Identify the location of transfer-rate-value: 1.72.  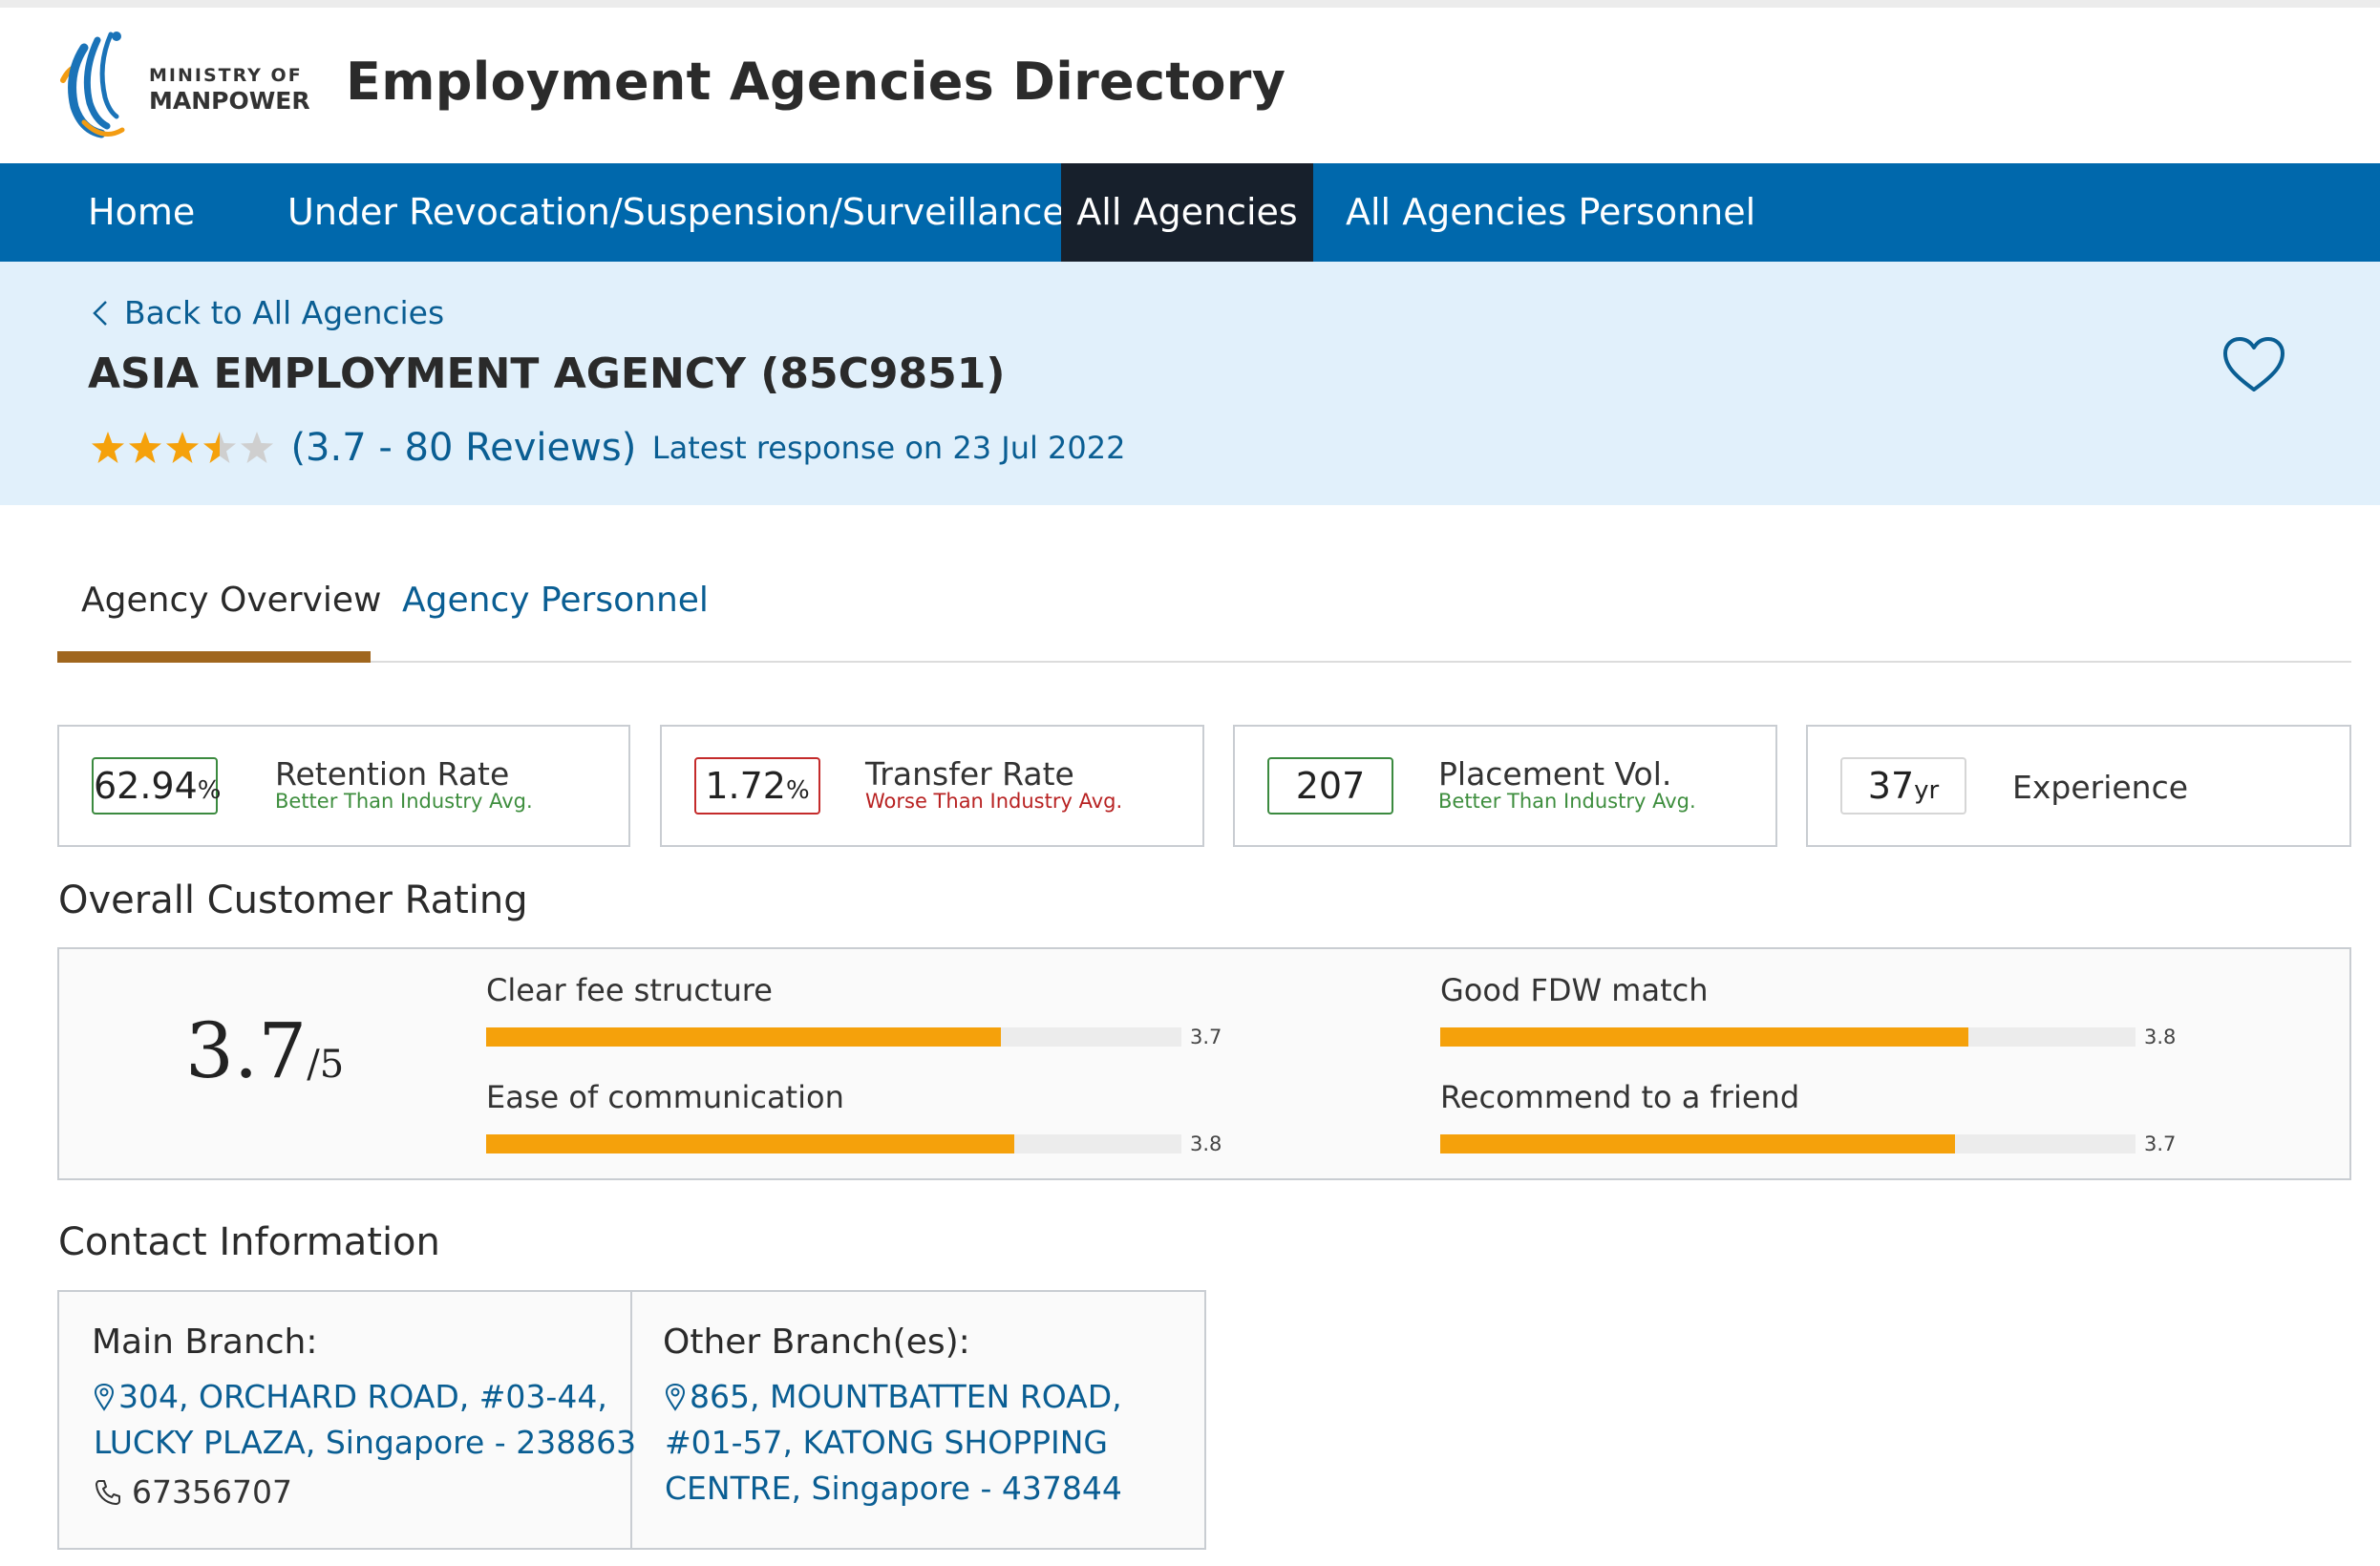
(745, 786).